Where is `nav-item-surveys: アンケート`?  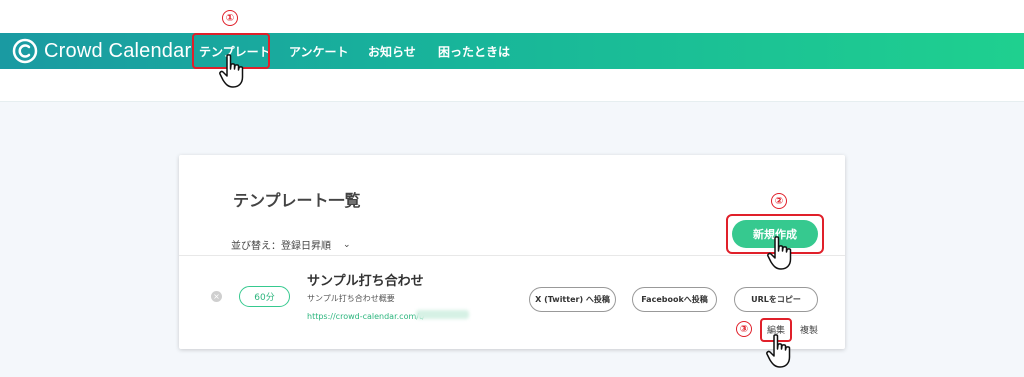 nav-item-surveys: アンケート is located at coordinates (319, 51).